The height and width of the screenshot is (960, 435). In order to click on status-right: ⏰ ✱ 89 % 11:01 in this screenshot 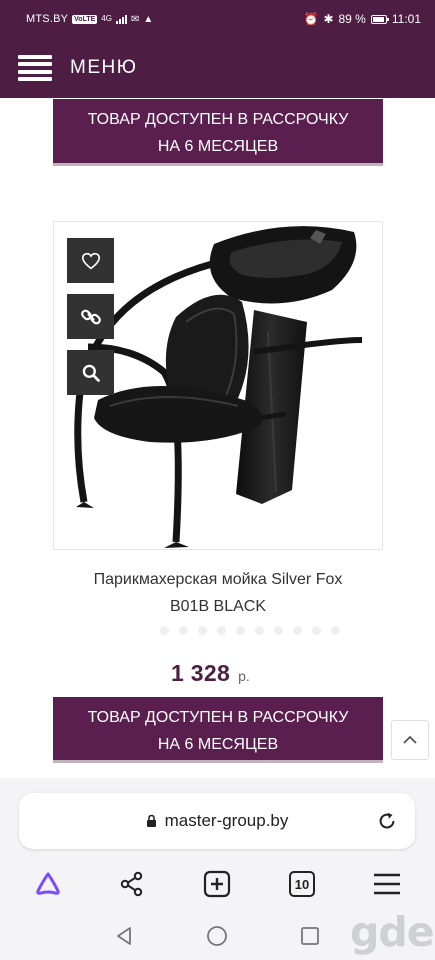, I will do `click(362, 19)`.